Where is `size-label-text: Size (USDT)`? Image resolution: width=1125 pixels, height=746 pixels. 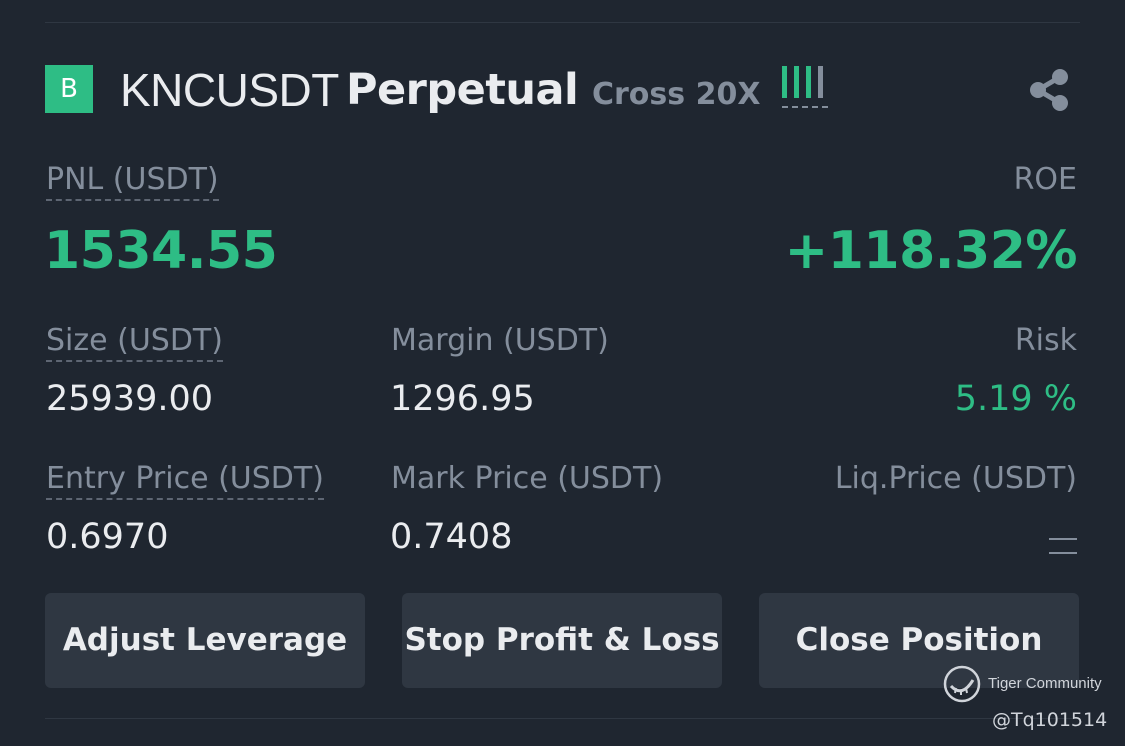
size-label-text: Size (USDT) is located at coordinates (134, 342).